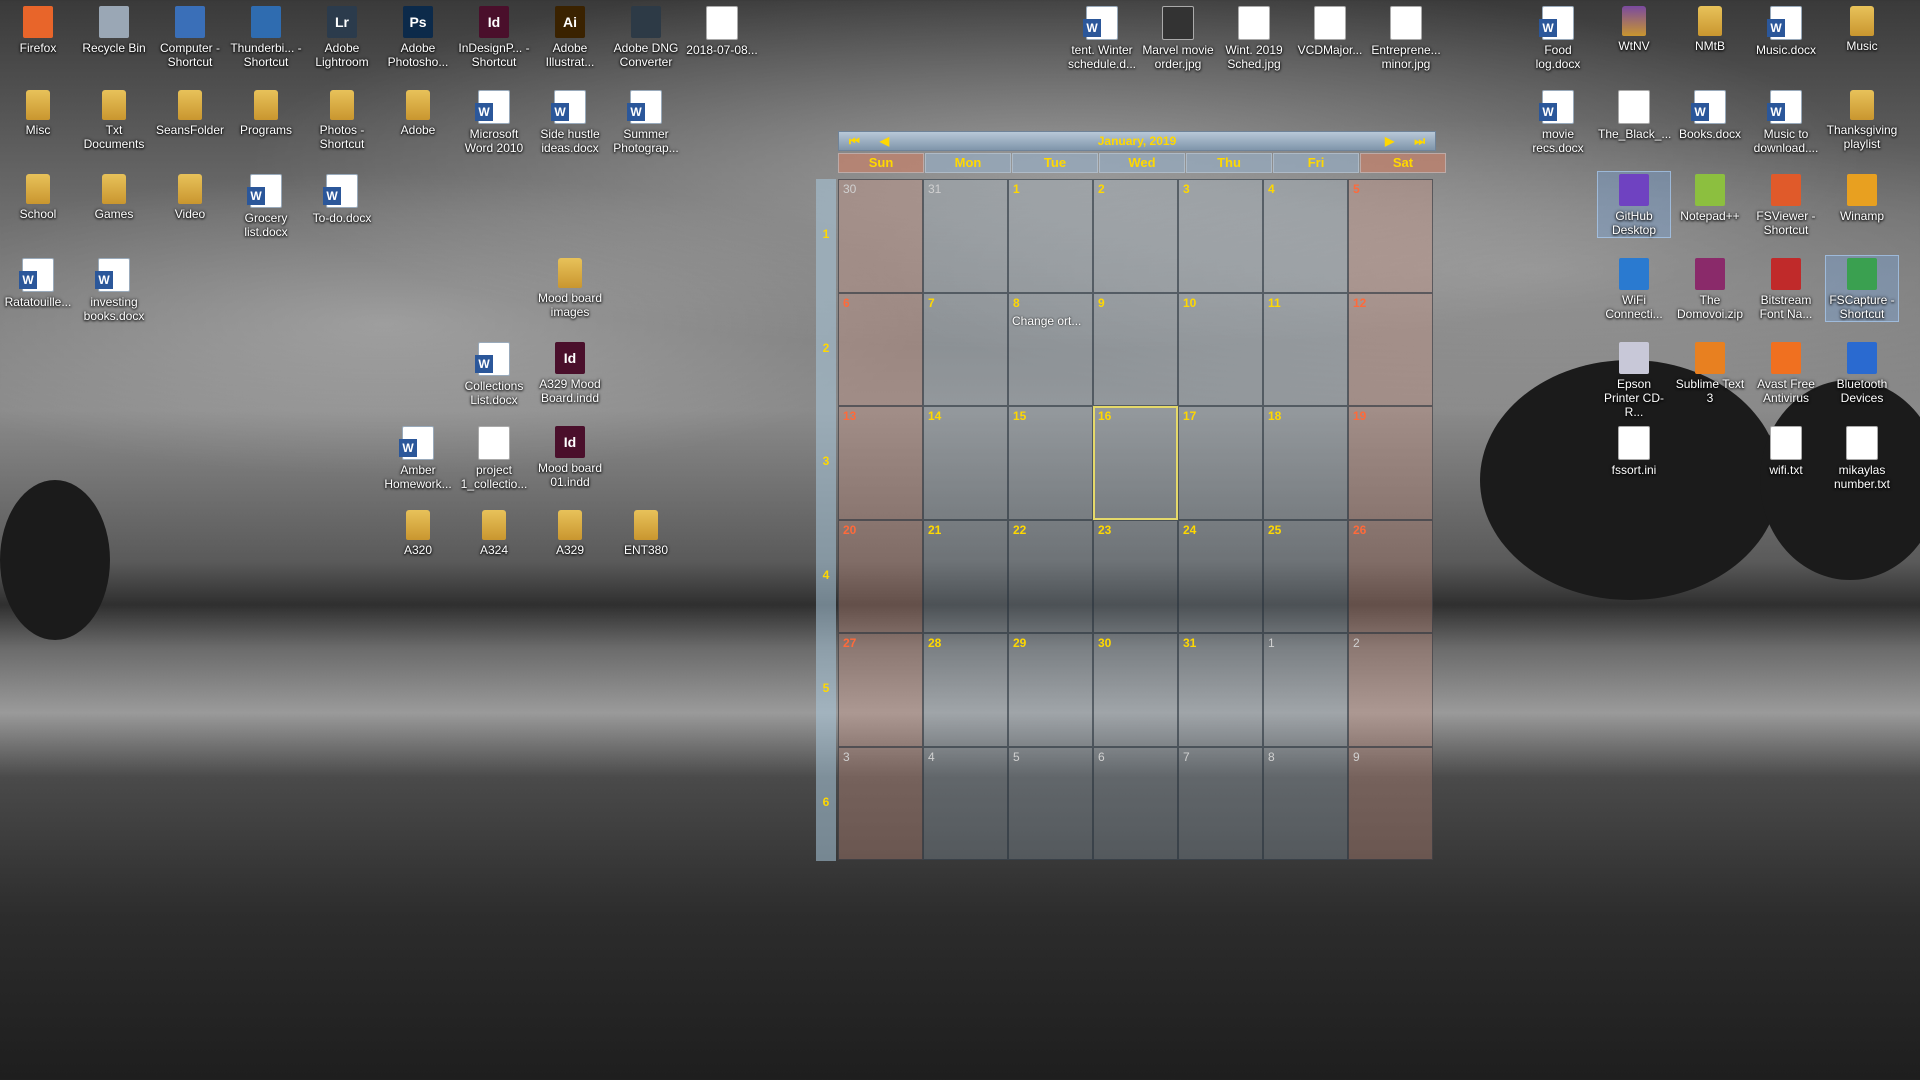 The image size is (1920, 1080). Describe the element at coordinates (494, 36) in the screenshot. I see `desktop-icon-indesignp-shortcut: Id InDesignP... - Shortcut` at that location.